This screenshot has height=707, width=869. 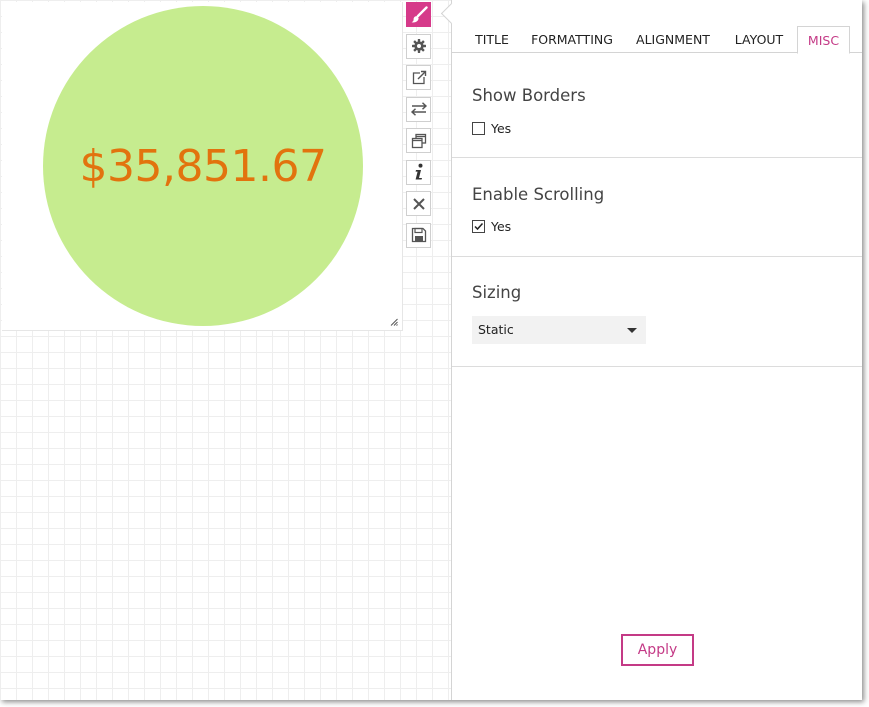 I want to click on swap-arrows-icon, so click(x=418, y=109).